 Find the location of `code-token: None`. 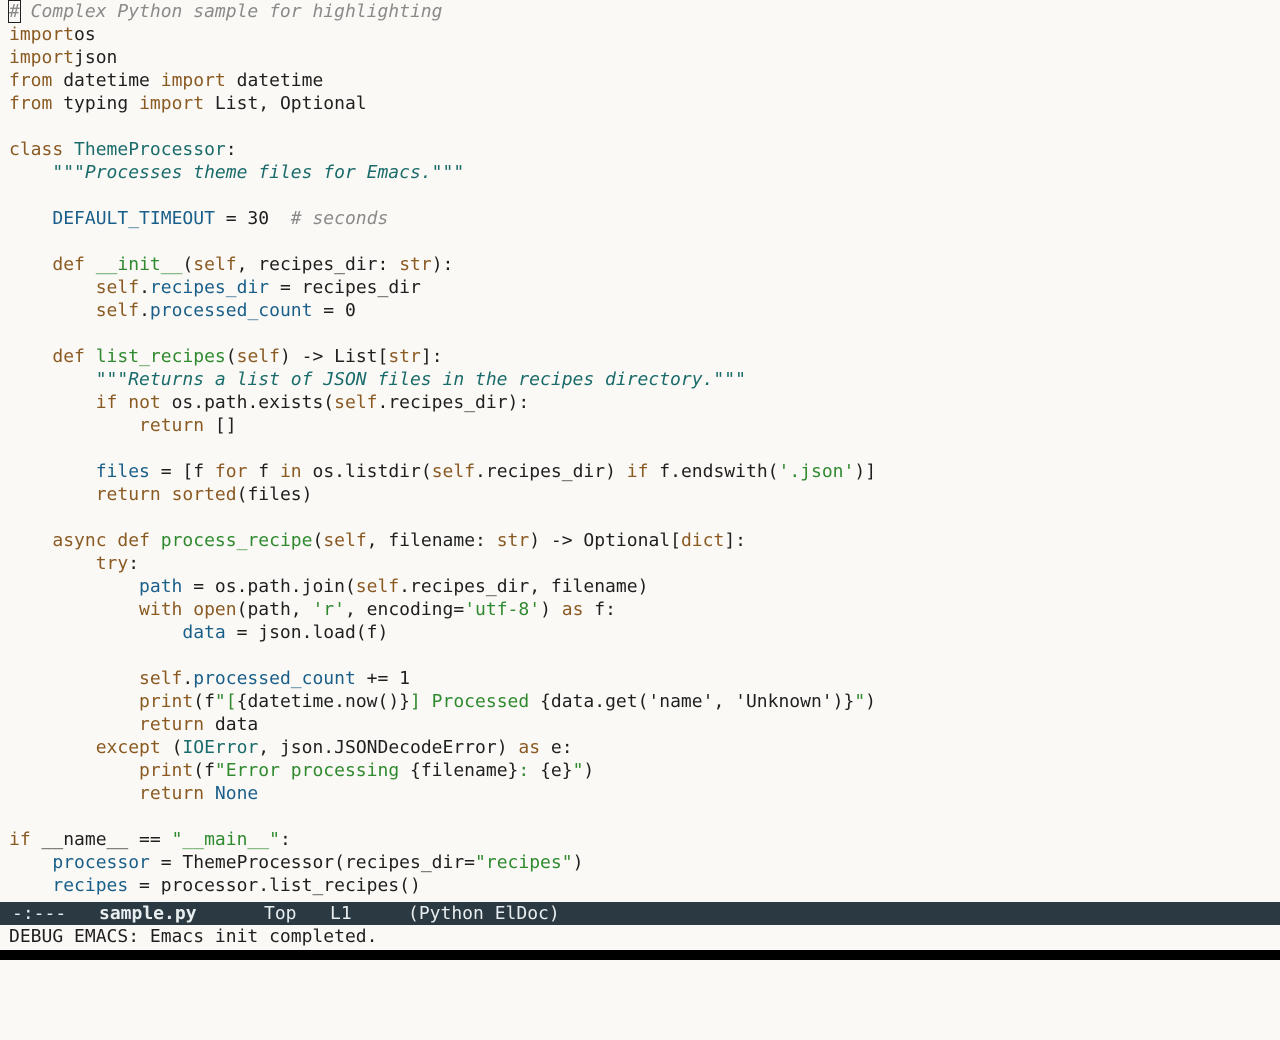

code-token: None is located at coordinates (236, 793).